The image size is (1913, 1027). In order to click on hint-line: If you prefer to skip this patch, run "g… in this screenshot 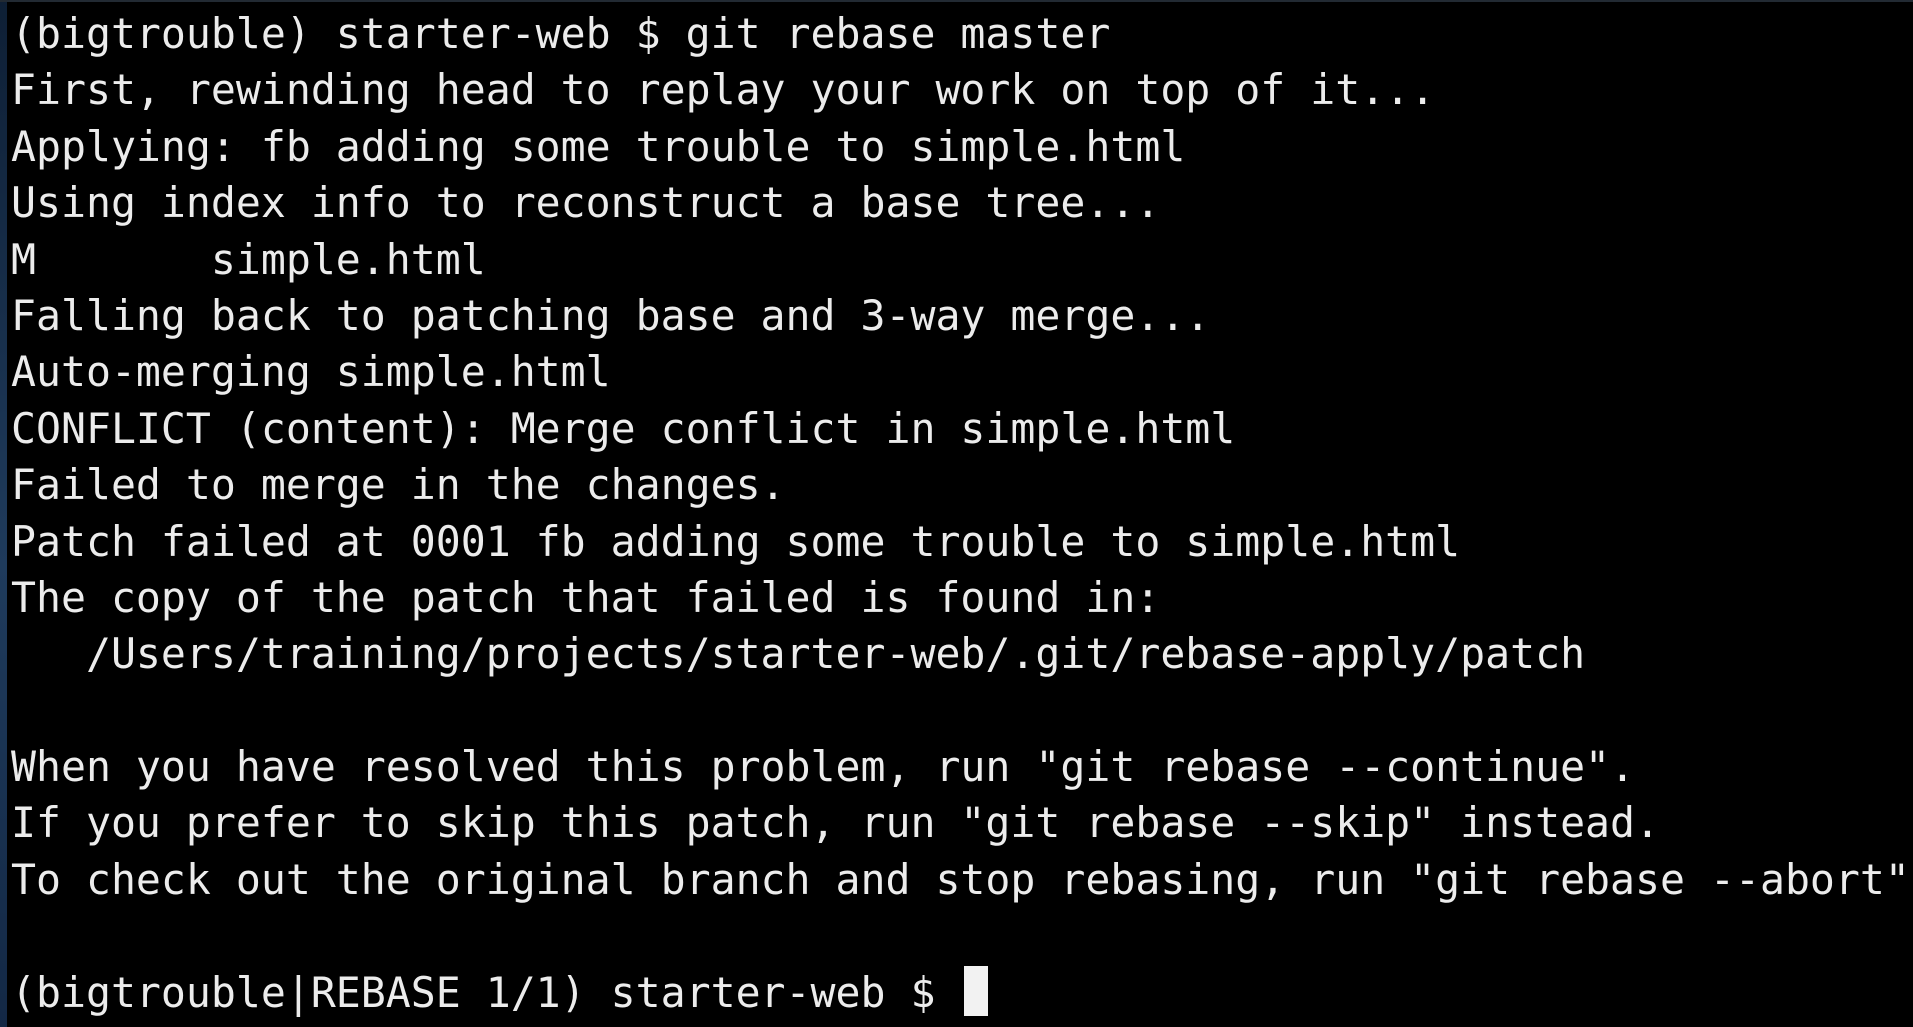, I will do `click(836, 823)`.